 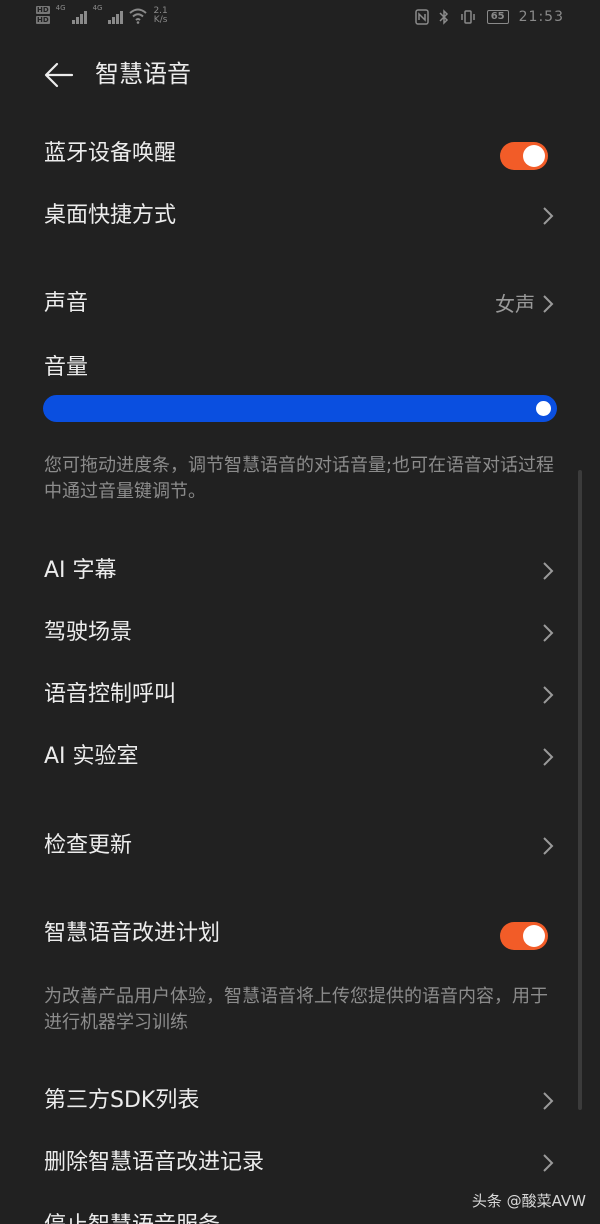 I want to click on status-left-group: HD HD 4G 4G 2.1 K/s, so click(x=102, y=14).